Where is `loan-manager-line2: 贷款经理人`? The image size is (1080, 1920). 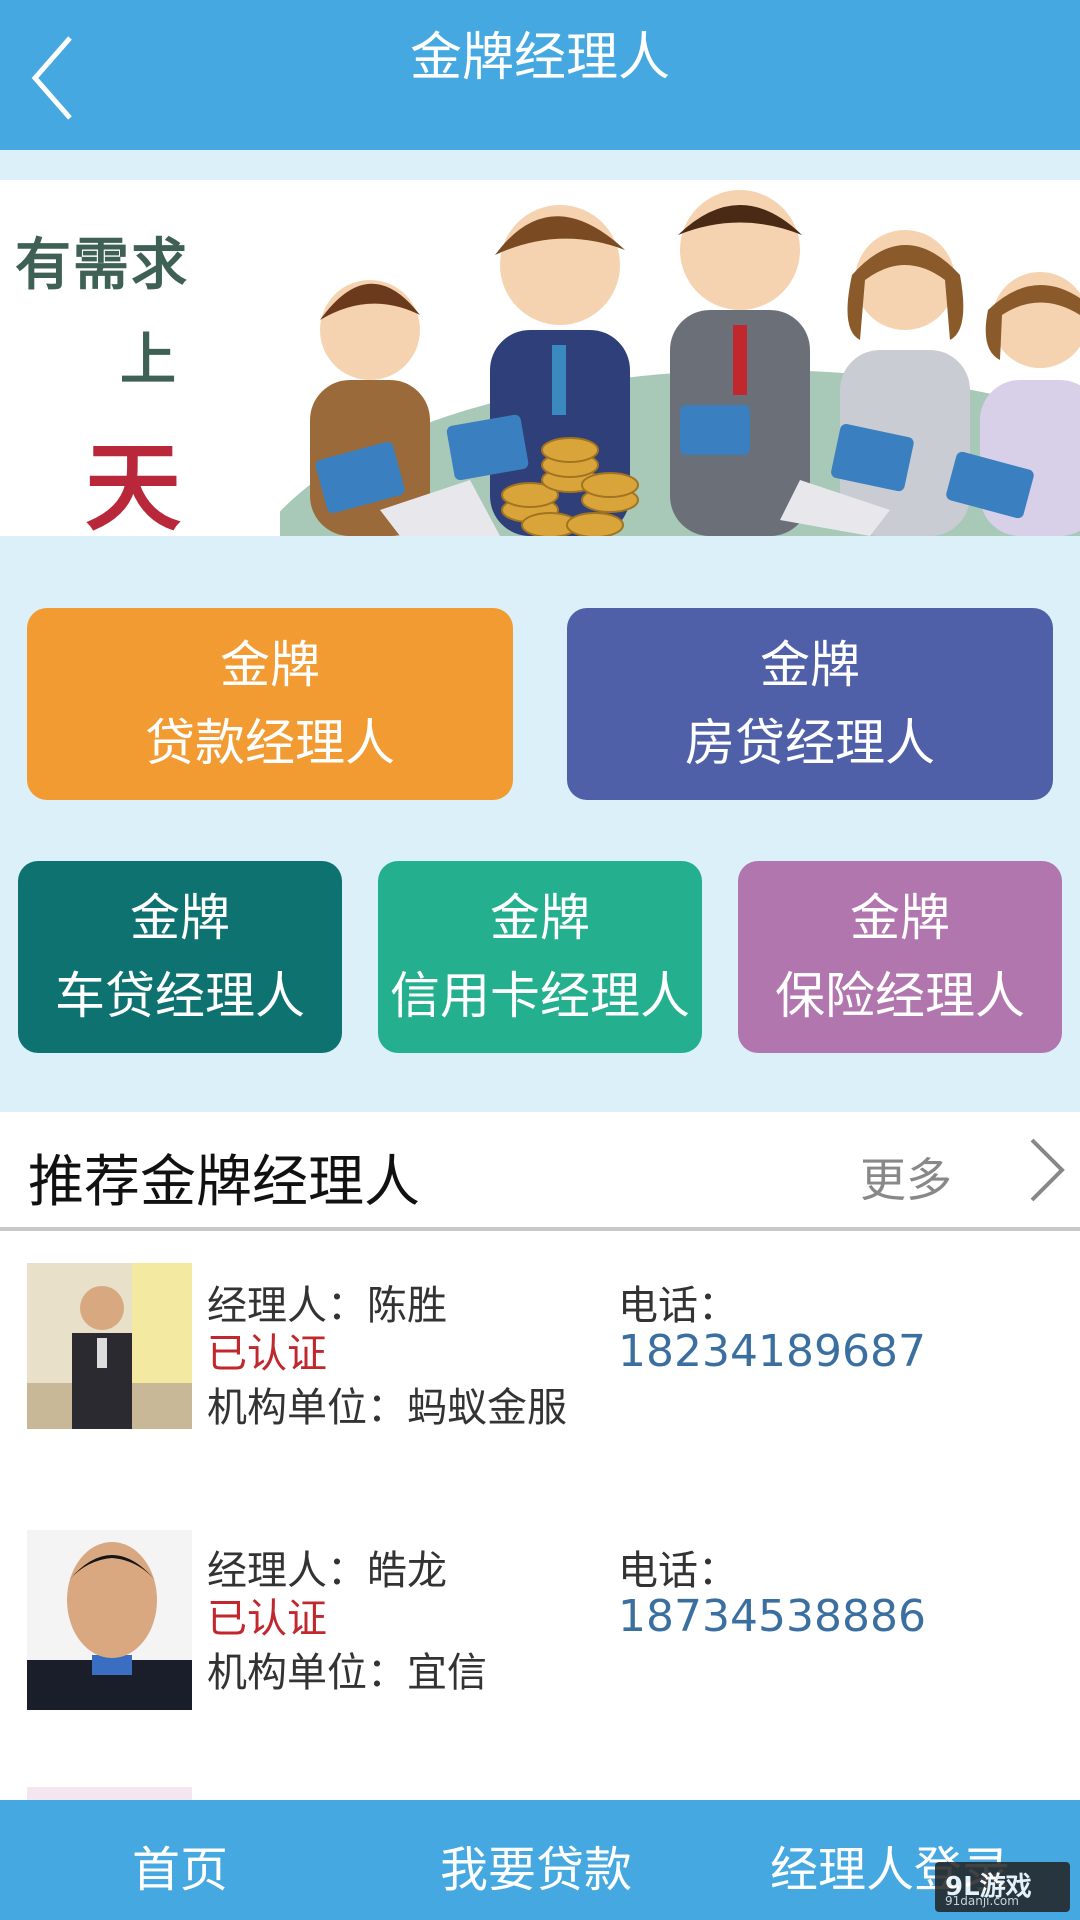 loan-manager-line2: 贷款经理人 is located at coordinates (270, 743).